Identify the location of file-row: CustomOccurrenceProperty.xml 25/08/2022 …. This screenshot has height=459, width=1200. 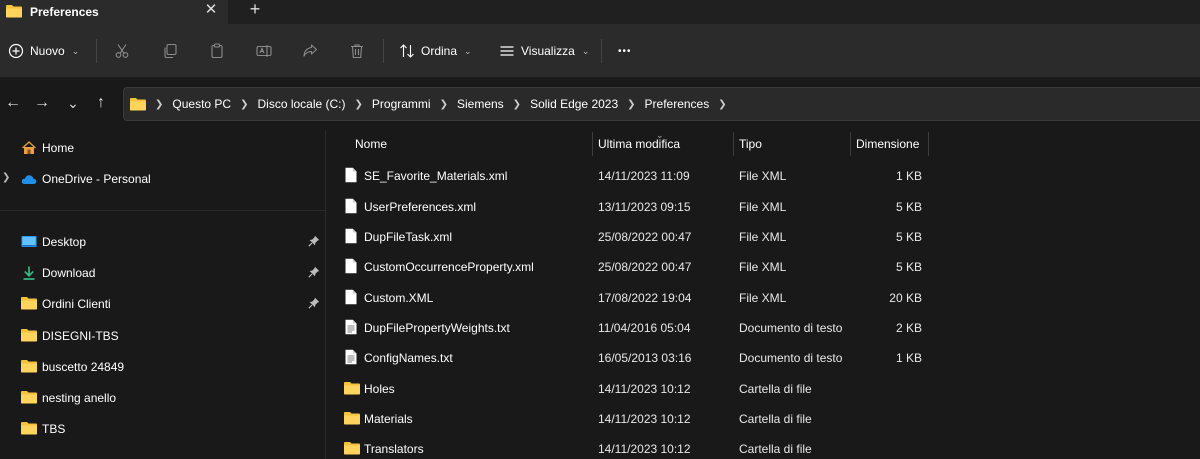
(763, 266).